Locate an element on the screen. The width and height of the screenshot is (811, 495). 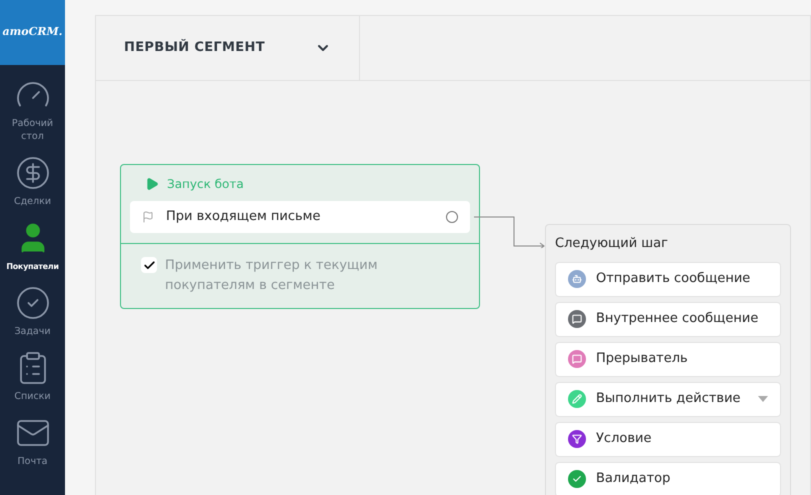
flag-icon is located at coordinates (148, 217).